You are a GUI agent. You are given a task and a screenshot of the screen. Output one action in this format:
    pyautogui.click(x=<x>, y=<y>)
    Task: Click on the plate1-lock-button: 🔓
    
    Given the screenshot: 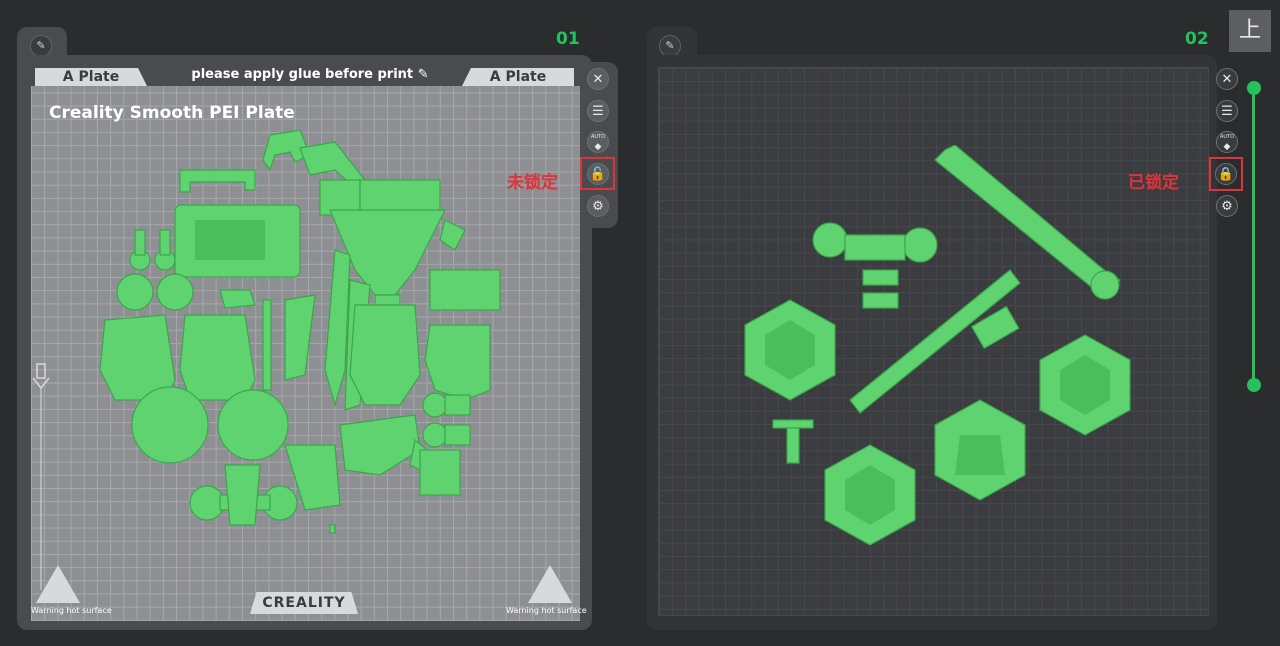 What is the action you would take?
    pyautogui.click(x=598, y=174)
    